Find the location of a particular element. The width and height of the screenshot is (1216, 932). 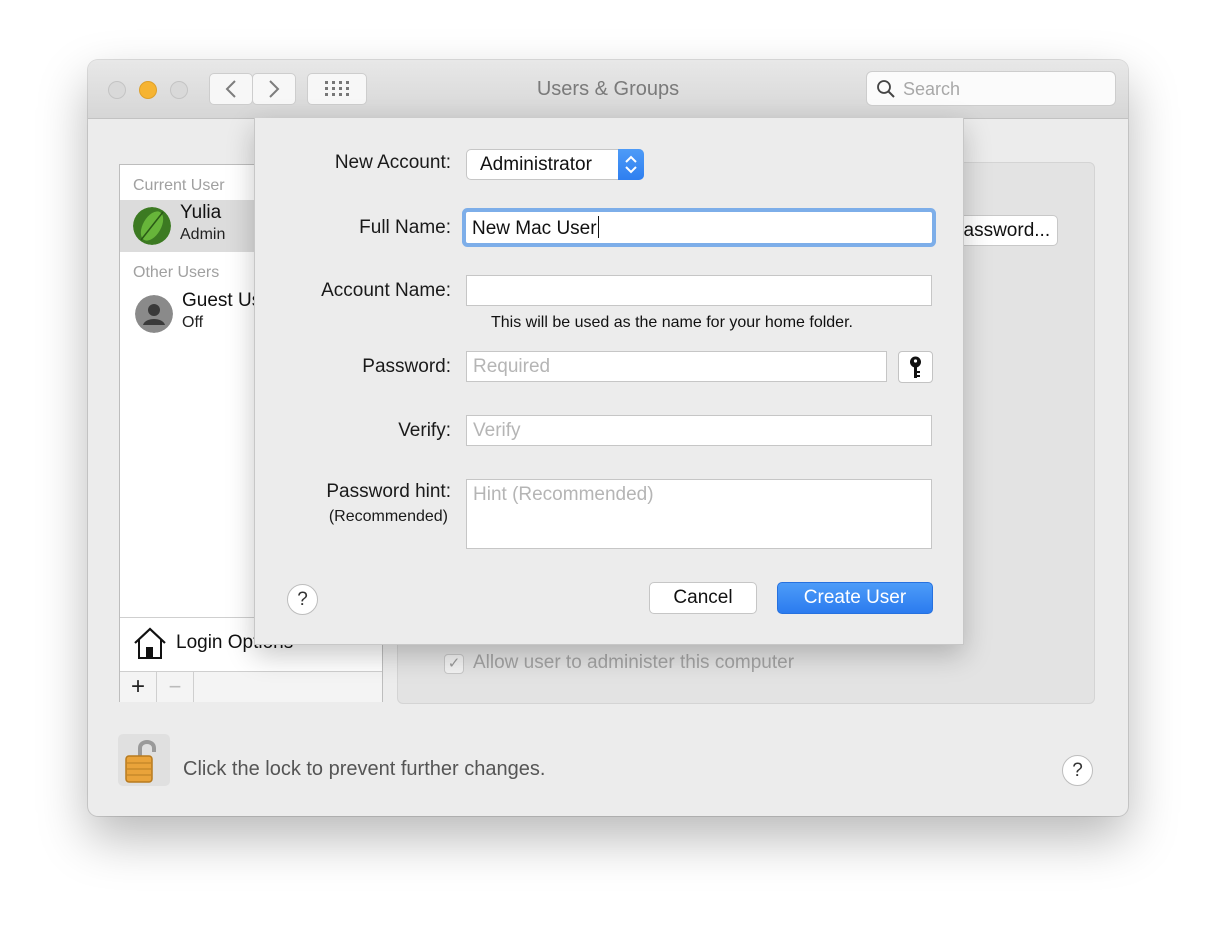

up-down-chevron-icon is located at coordinates (631, 164).